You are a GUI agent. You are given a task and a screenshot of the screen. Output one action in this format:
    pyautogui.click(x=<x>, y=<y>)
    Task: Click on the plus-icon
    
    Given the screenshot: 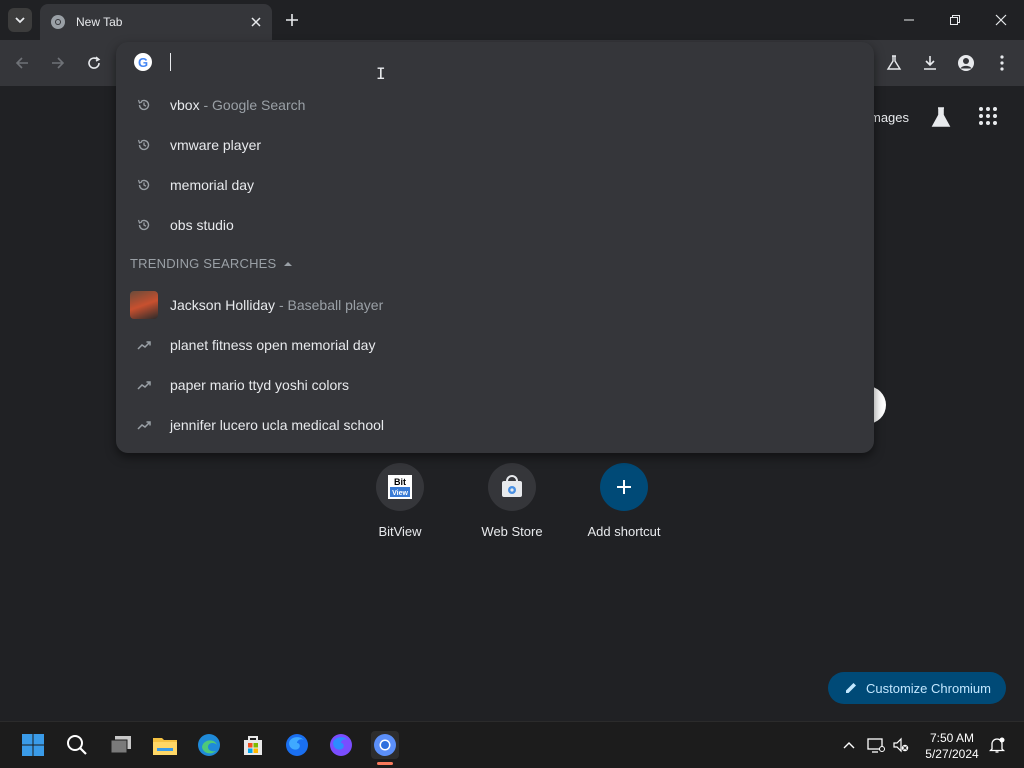 What is the action you would take?
    pyautogui.click(x=624, y=487)
    